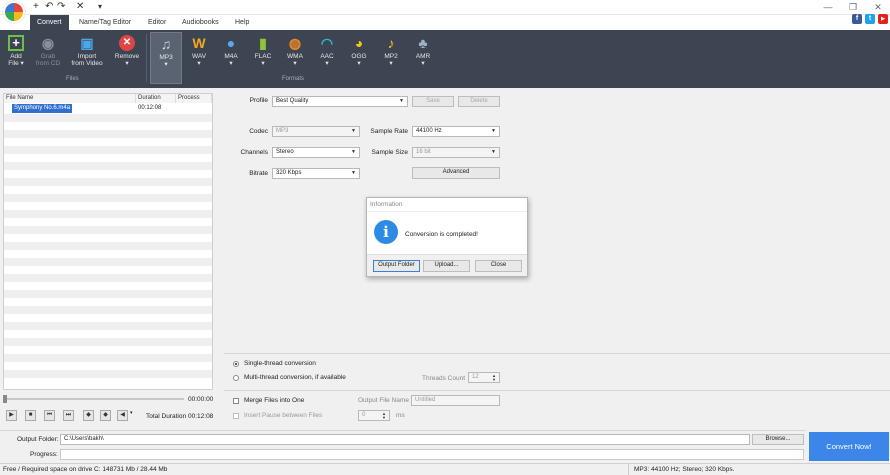 This screenshot has height=475, width=890. What do you see at coordinates (200, 22) in the screenshot?
I see `tab-audiobooks: Audiobooks` at bounding box center [200, 22].